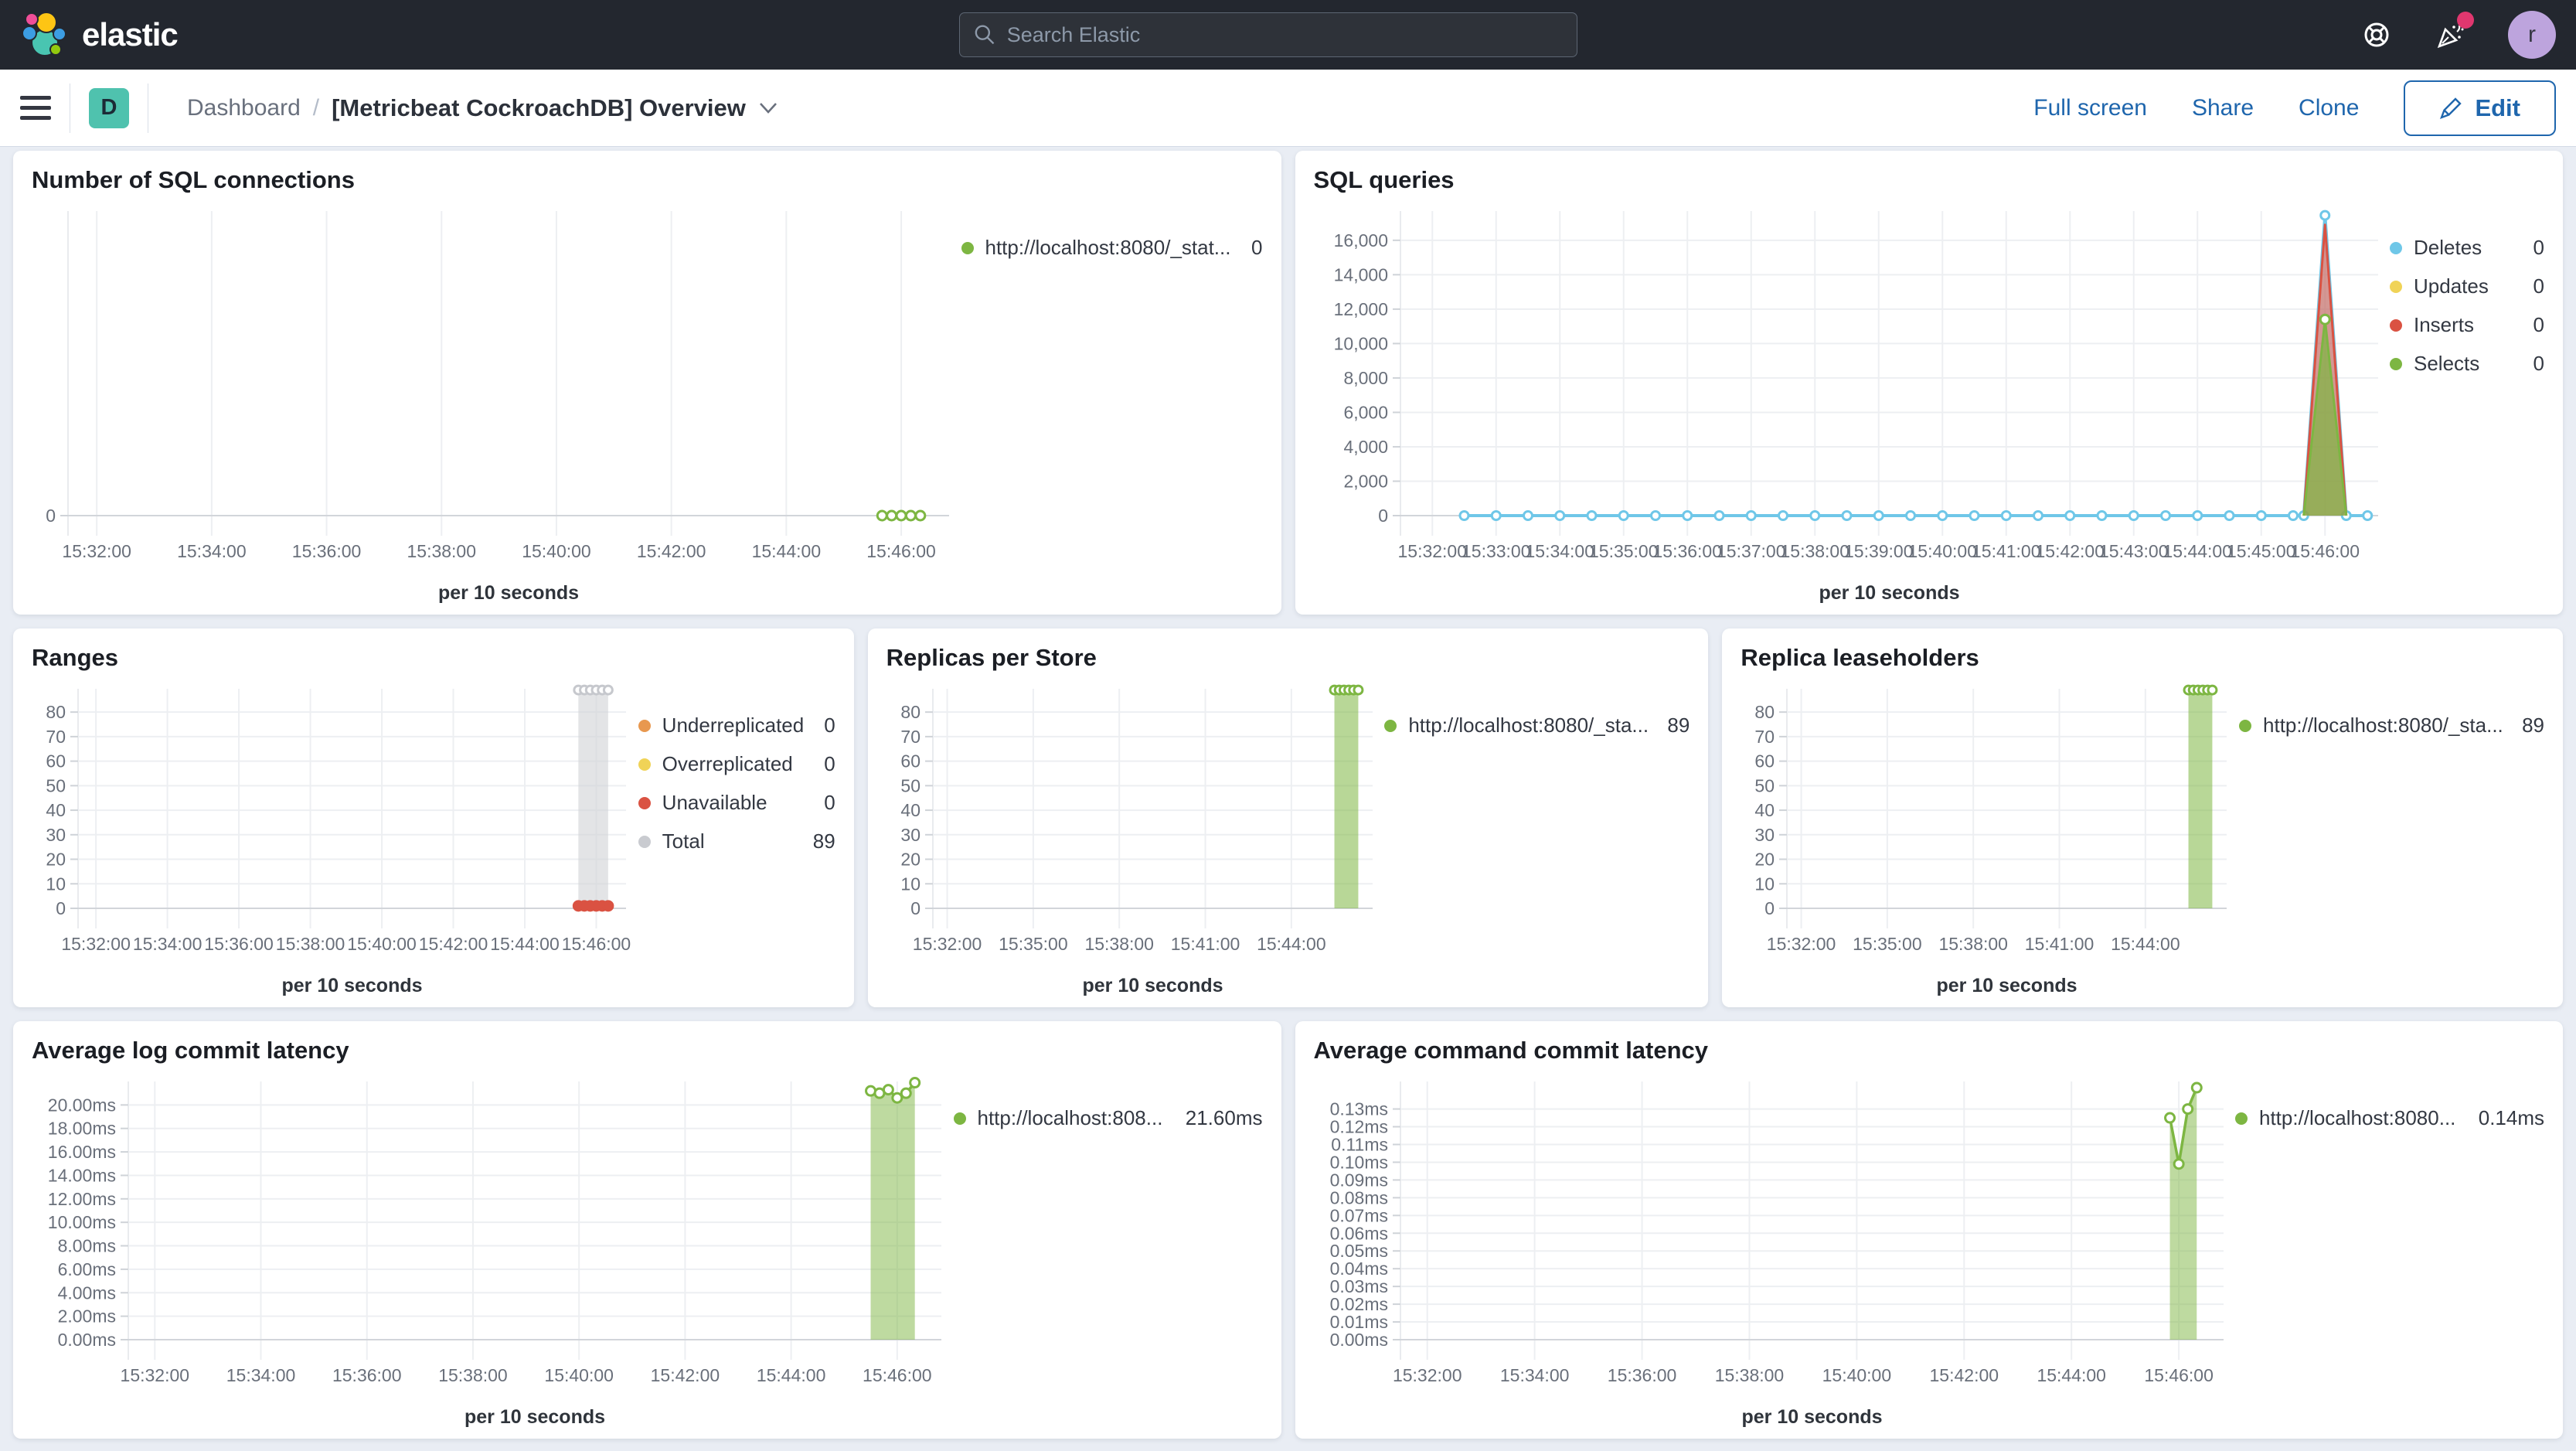 The image size is (2576, 1451). What do you see at coordinates (727, 763) in the screenshot?
I see `legend-label: Overreplicated` at bounding box center [727, 763].